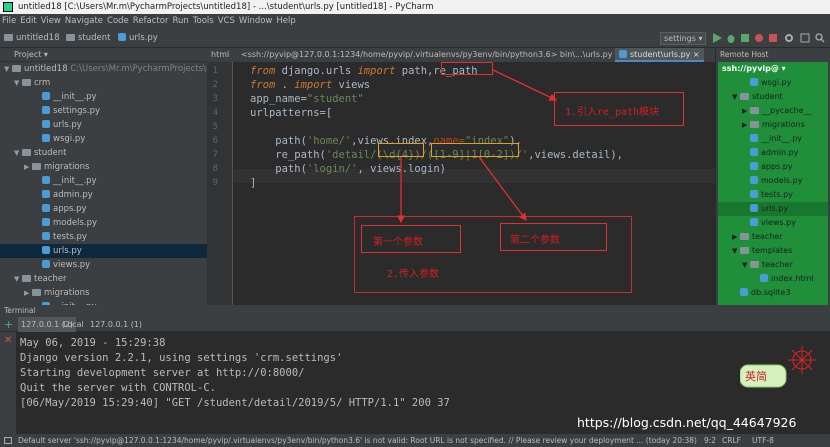  Describe the element at coordinates (8, 324) in the screenshot. I see `add-terminal-icon: +` at that location.